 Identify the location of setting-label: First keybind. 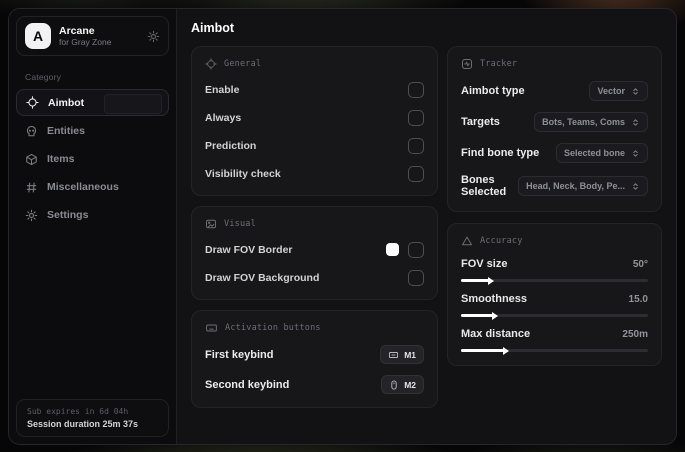
(239, 354).